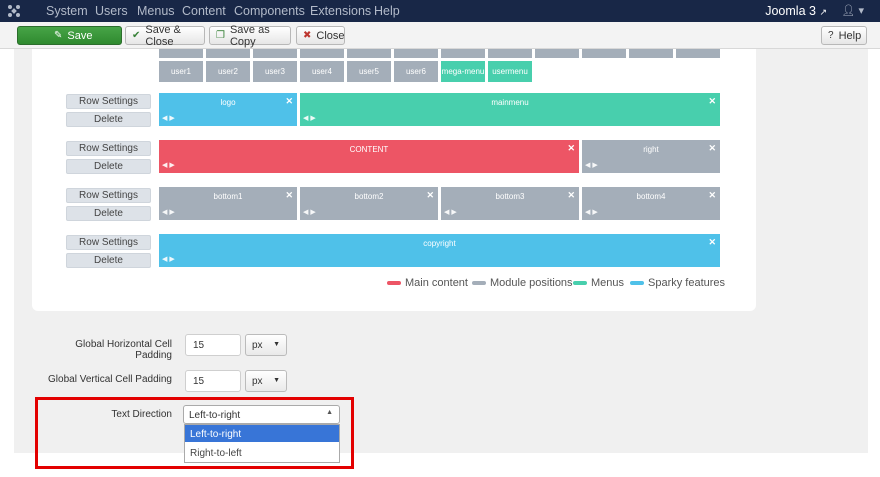  I want to click on legend-main-content: Main content, so click(427, 283).